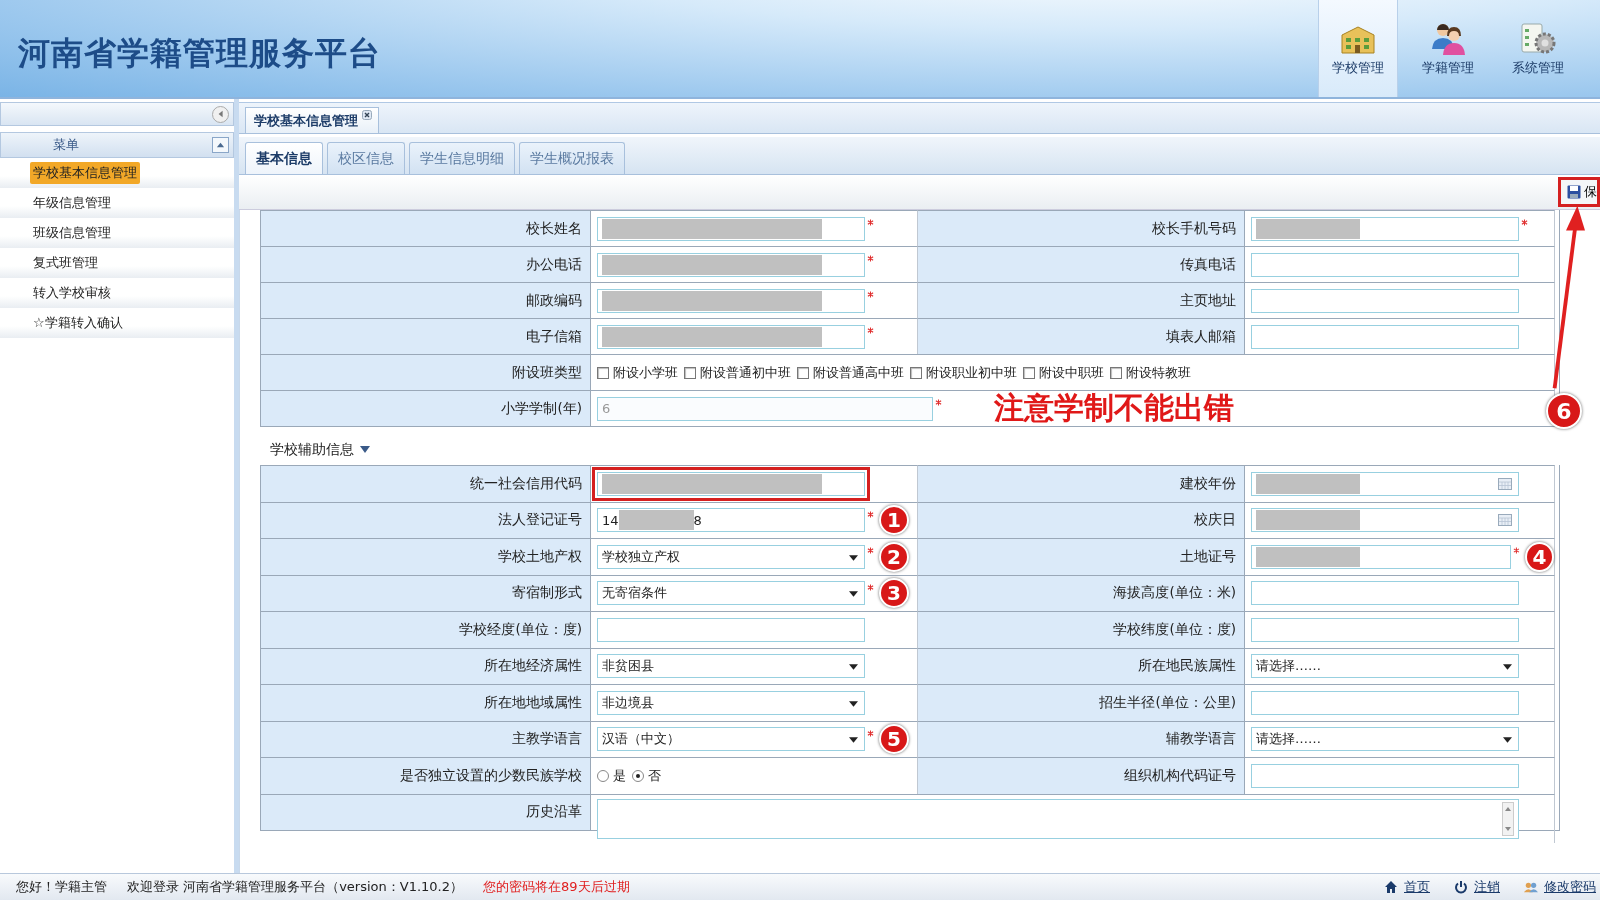  Describe the element at coordinates (426, 264) in the screenshot. I see `field-label: 办公电话` at that location.